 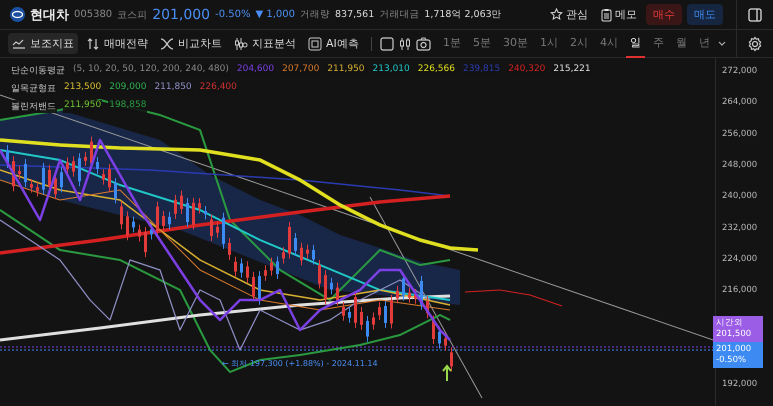 I want to click on stock-name: 현대차, so click(x=49, y=15).